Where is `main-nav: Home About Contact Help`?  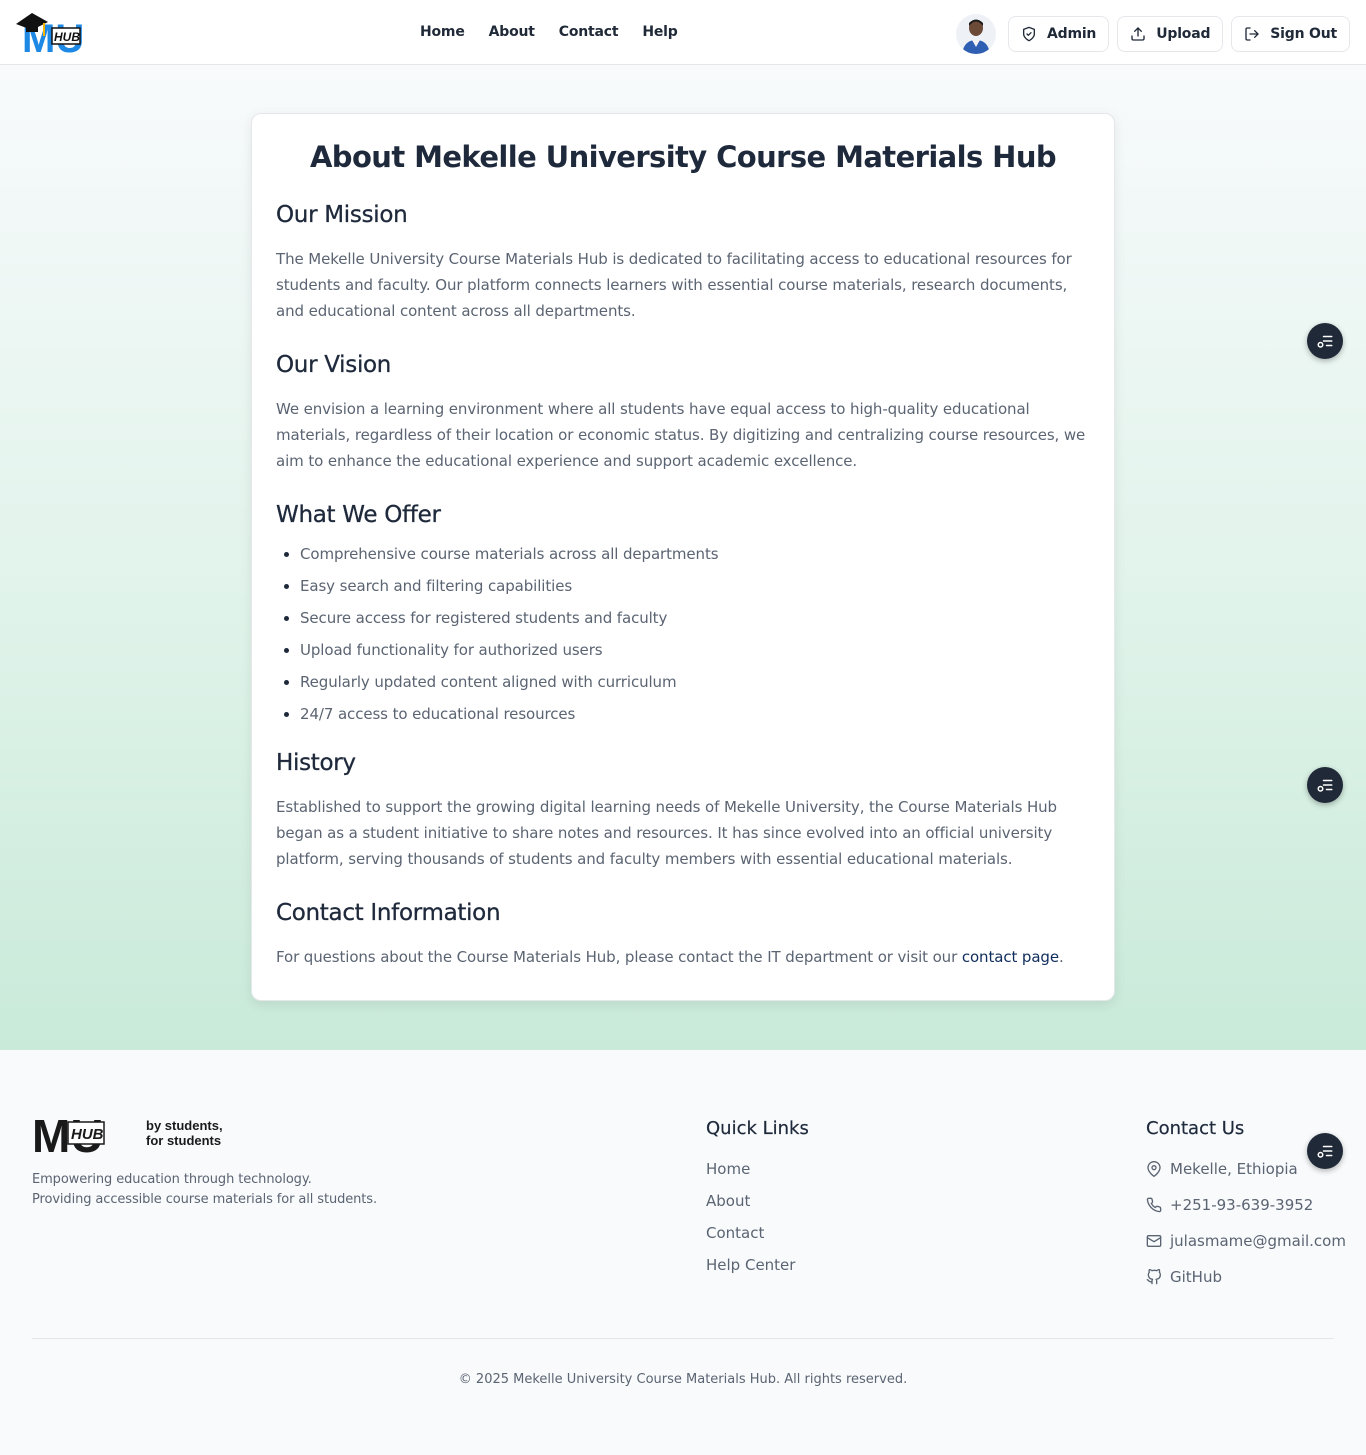
main-nav: Home About Contact Help is located at coordinates (549, 32).